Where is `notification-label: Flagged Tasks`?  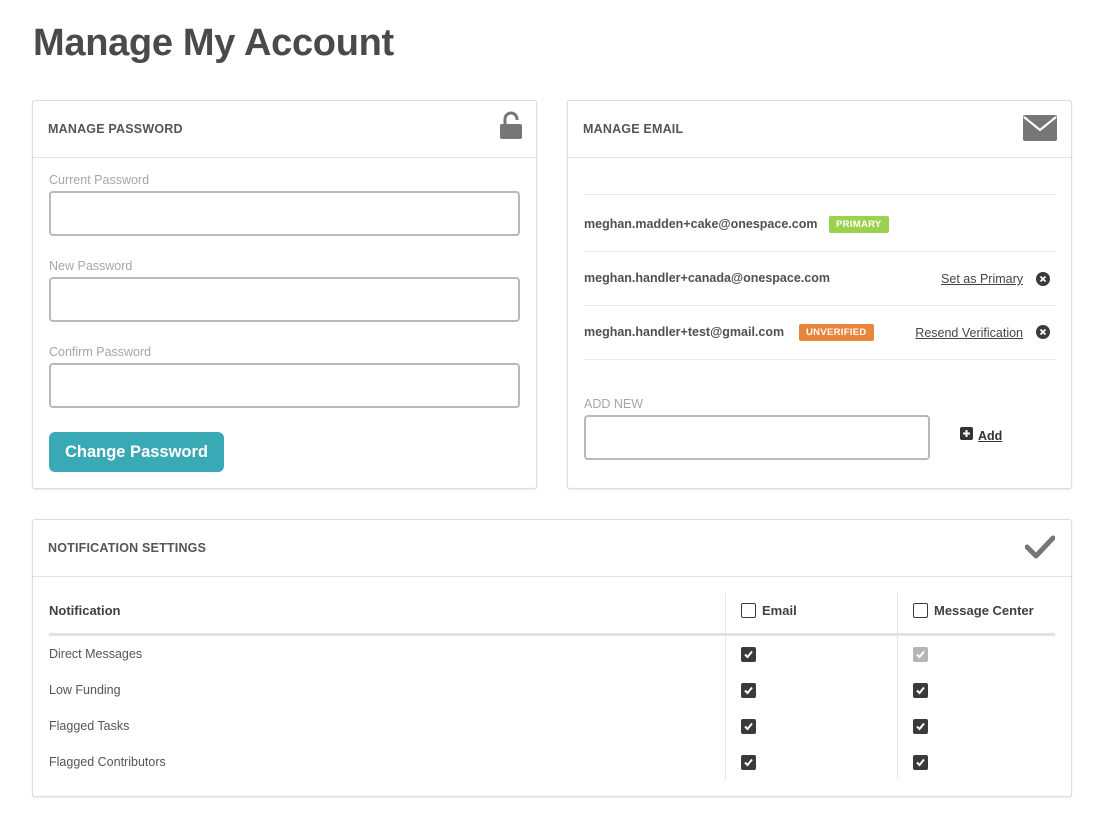 notification-label: Flagged Tasks is located at coordinates (89, 726).